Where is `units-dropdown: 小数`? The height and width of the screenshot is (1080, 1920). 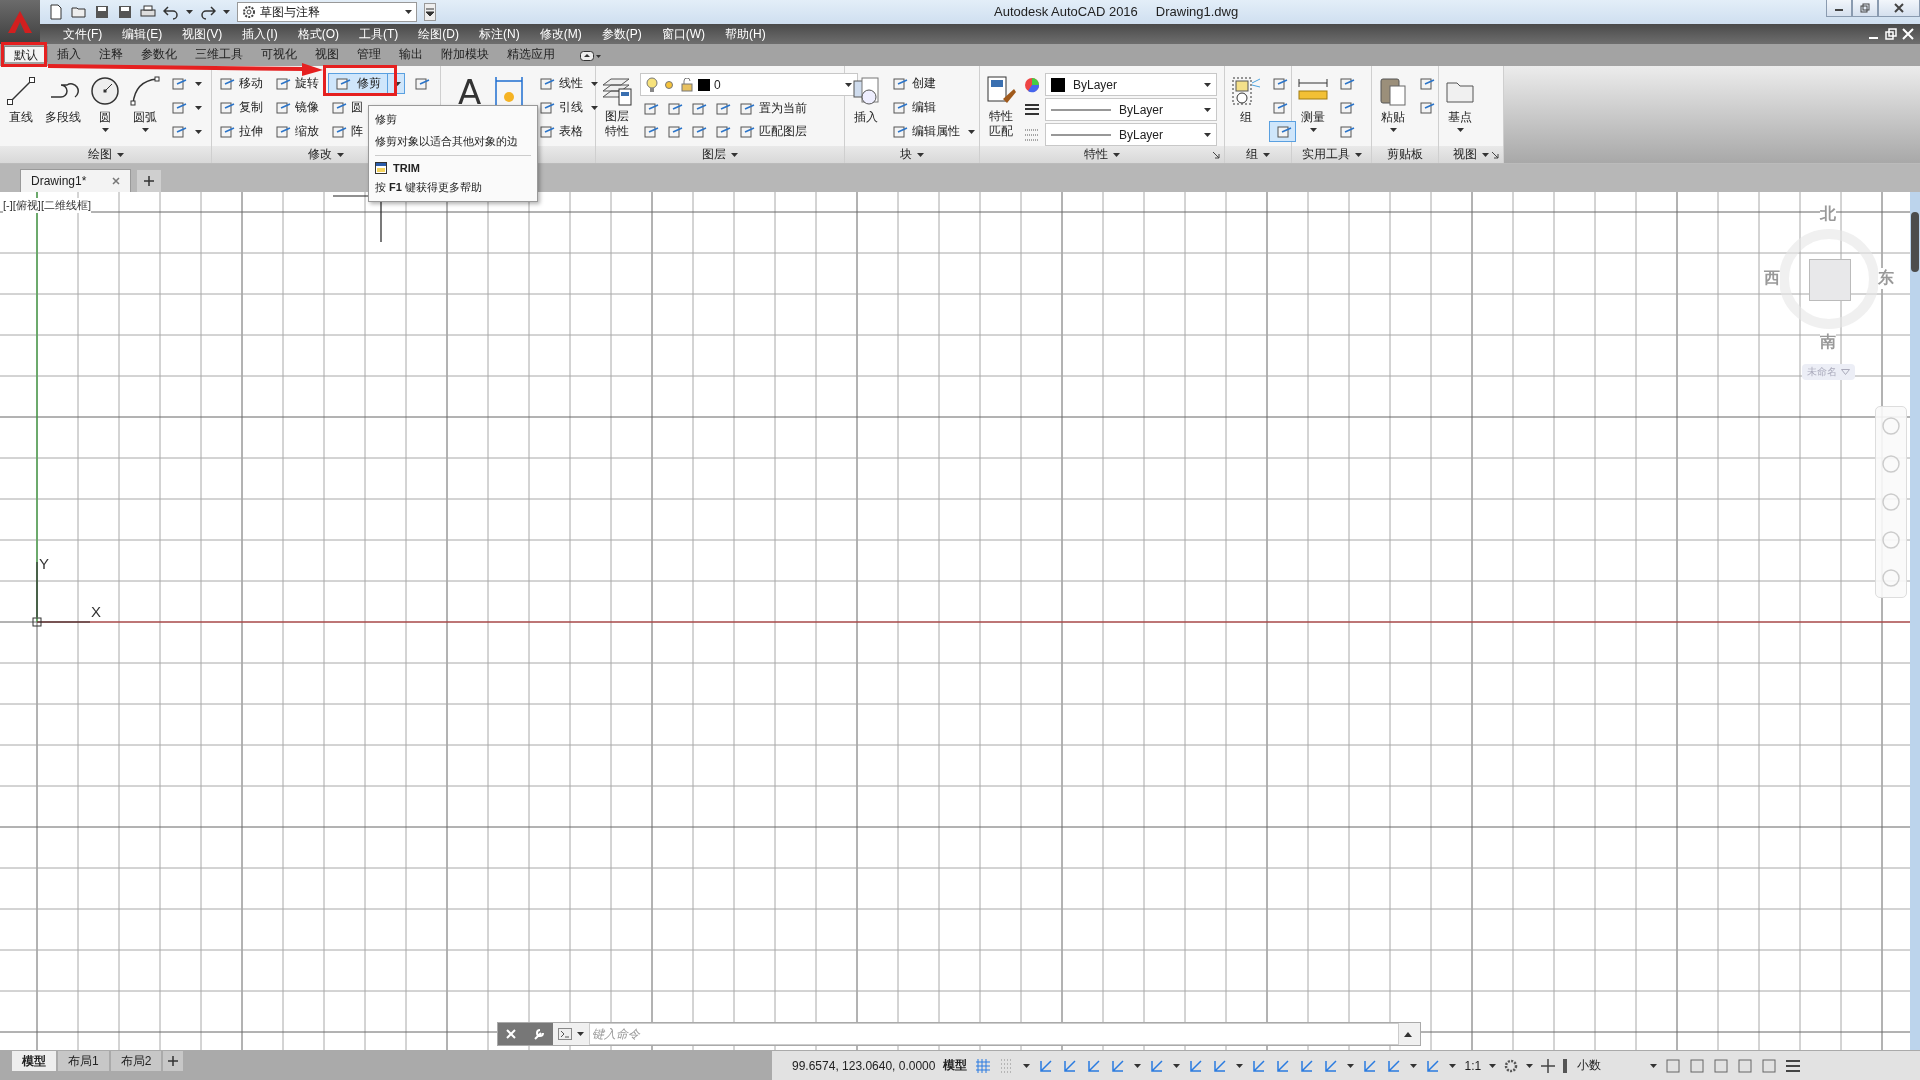
units-dropdown: 小数 is located at coordinates (1617, 1065).